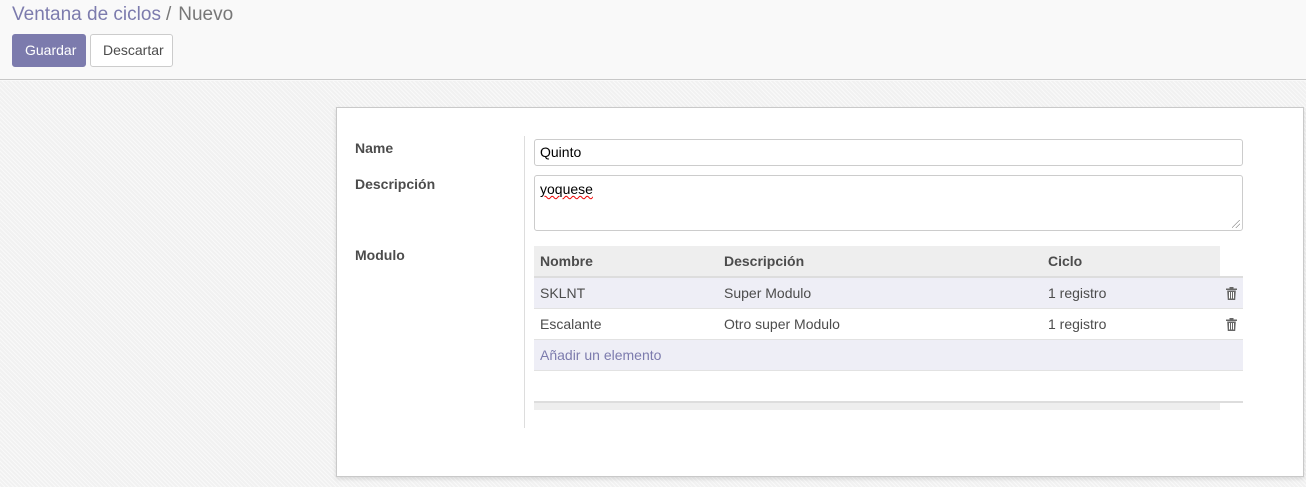 This screenshot has height=487, width=1306. I want to click on breadcrumb: Ventana de ciclos / Nuevo, so click(122, 15).